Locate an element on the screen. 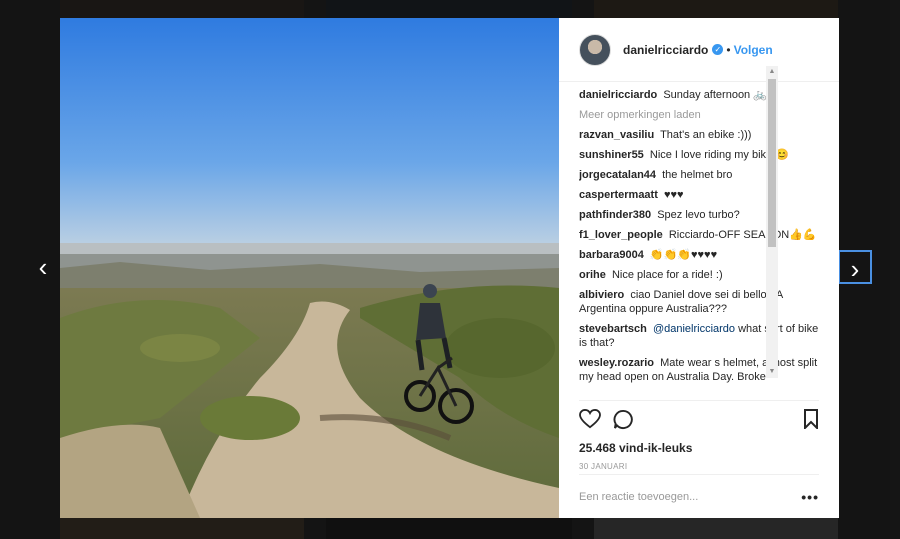 The image size is (900, 539). comment-mention-link: @danielricciardo is located at coordinates (694, 329).